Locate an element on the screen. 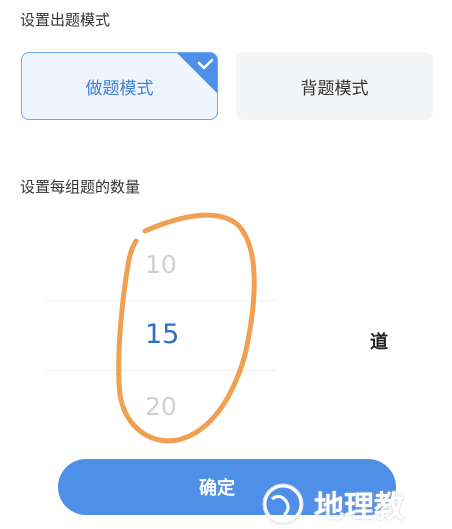 The image size is (452, 529). watermark: 地理教 is located at coordinates (355, 503).